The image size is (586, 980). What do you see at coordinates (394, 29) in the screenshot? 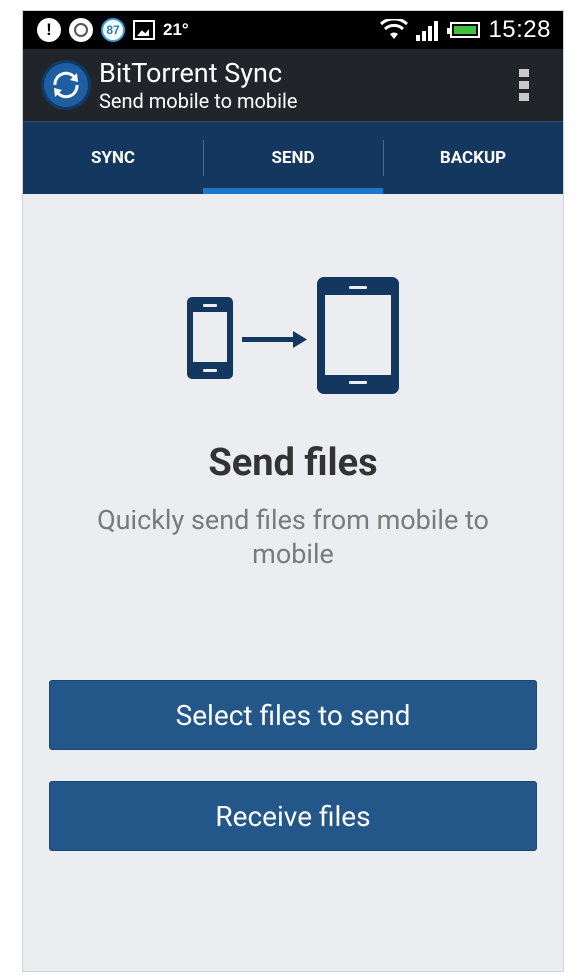
I see `wifi-icon` at bounding box center [394, 29].